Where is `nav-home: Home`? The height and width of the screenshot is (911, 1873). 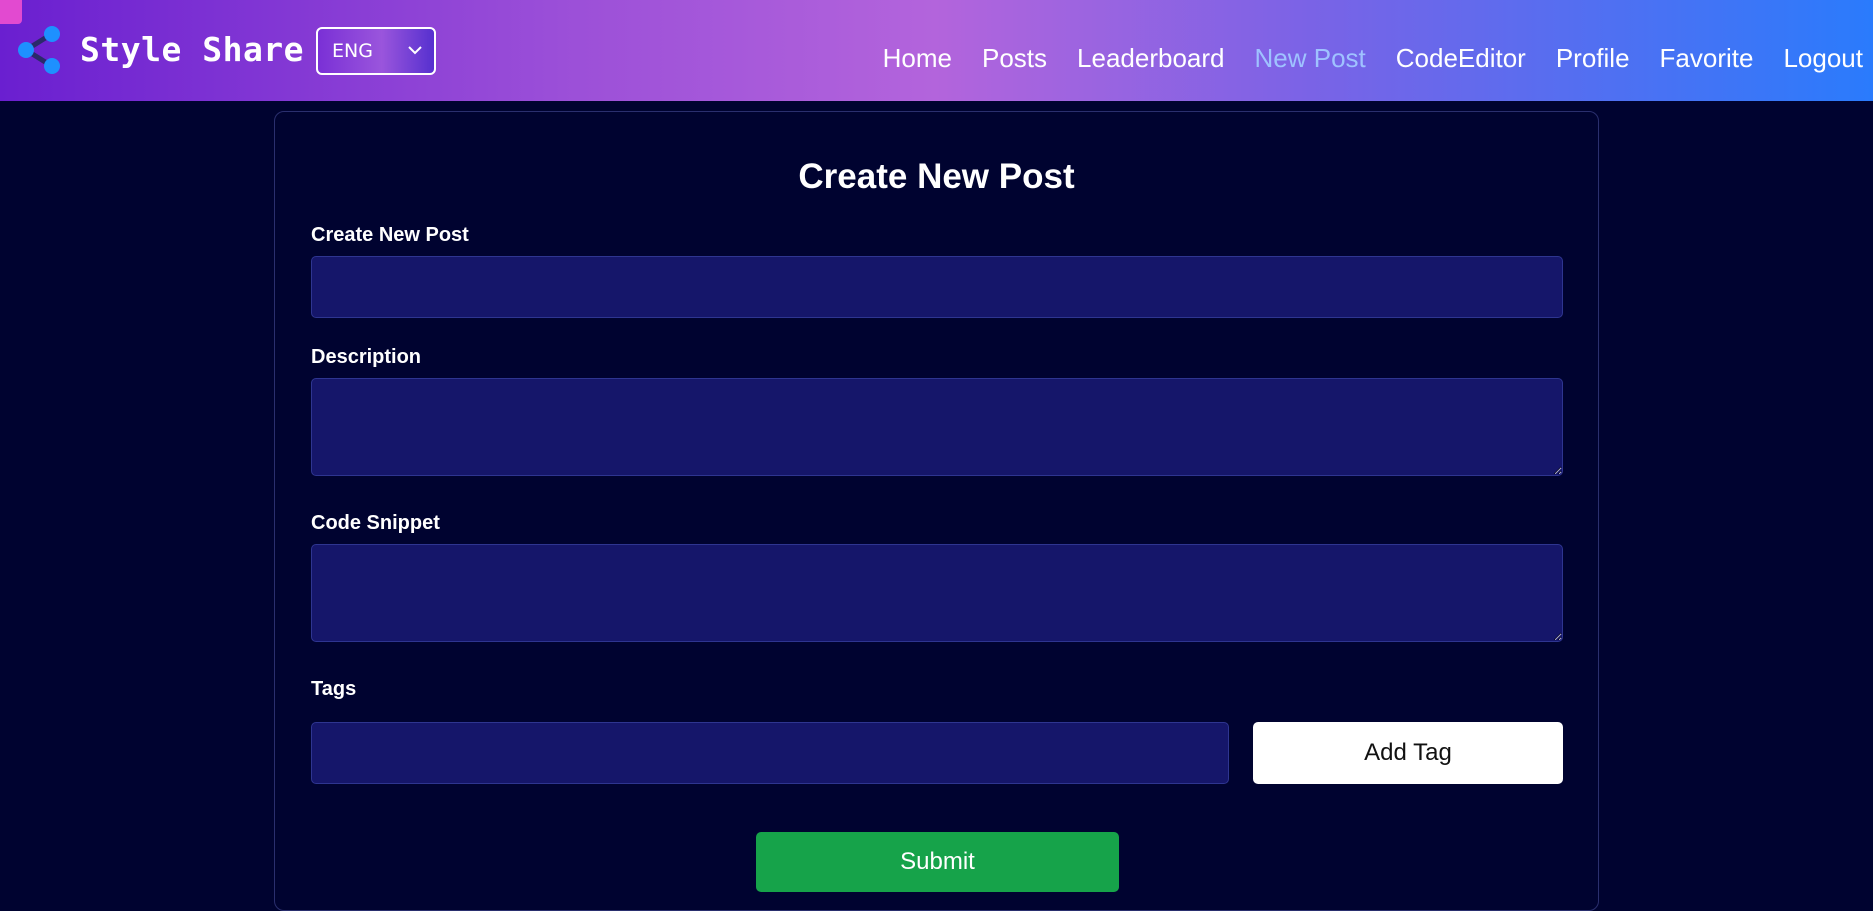 nav-home: Home is located at coordinates (917, 58).